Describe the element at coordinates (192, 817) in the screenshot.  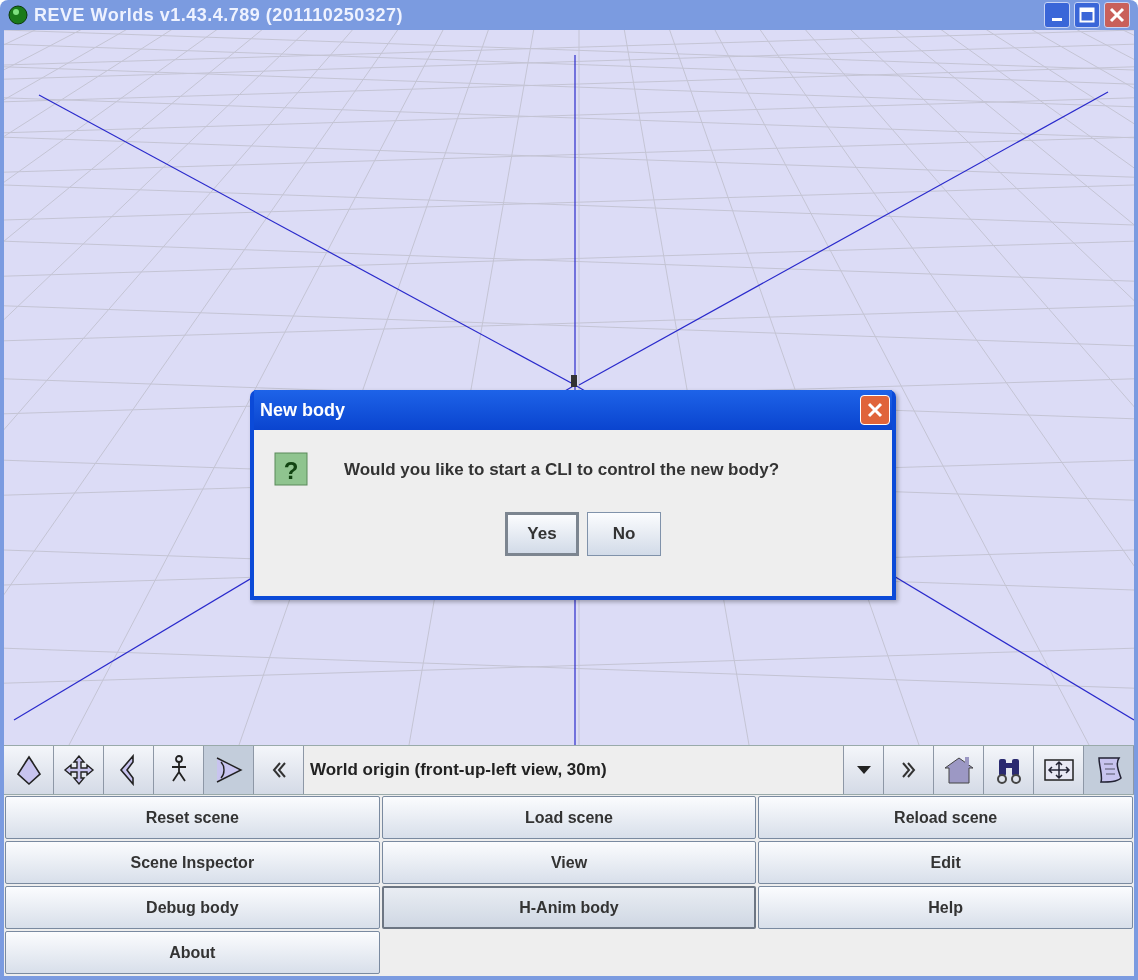
I see `action-button: Reset scene` at that location.